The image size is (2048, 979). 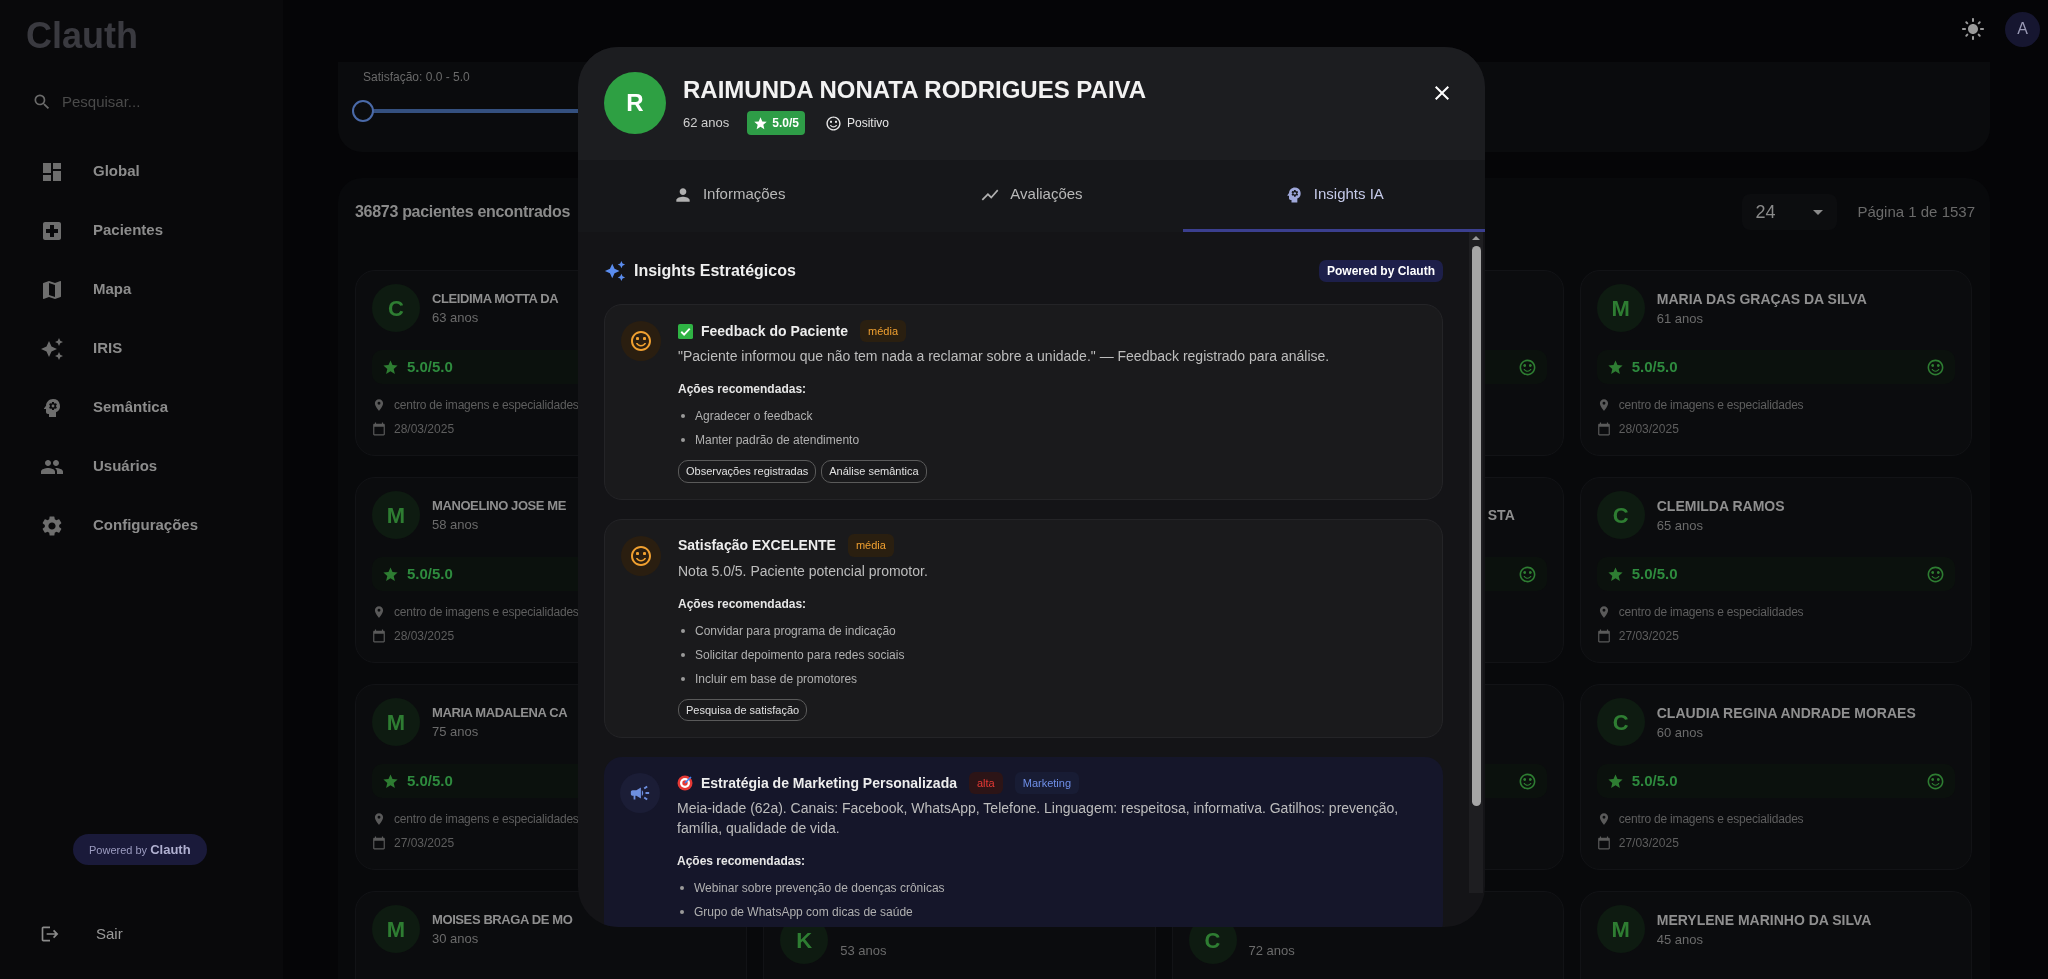 What do you see at coordinates (1761, 298) in the screenshot?
I see `patient-name: MARIA DAS GRAÇAS DA SILVA` at bounding box center [1761, 298].